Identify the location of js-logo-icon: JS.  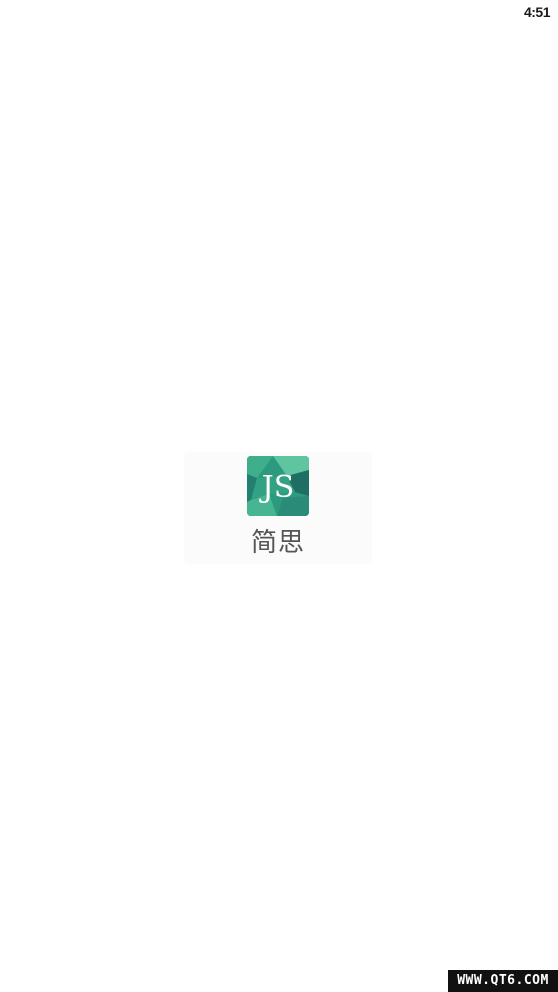
(278, 486).